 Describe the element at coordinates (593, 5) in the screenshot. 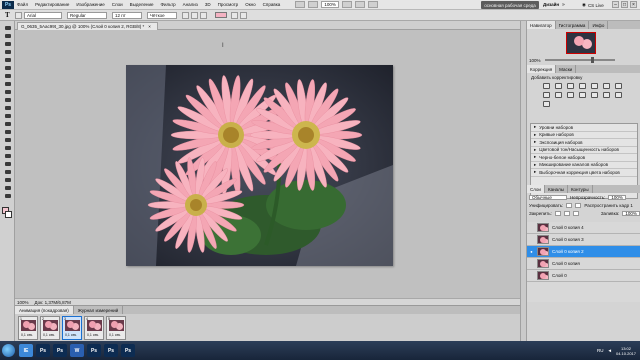

I see `cs-live-button: ◉ CS Live` at that location.